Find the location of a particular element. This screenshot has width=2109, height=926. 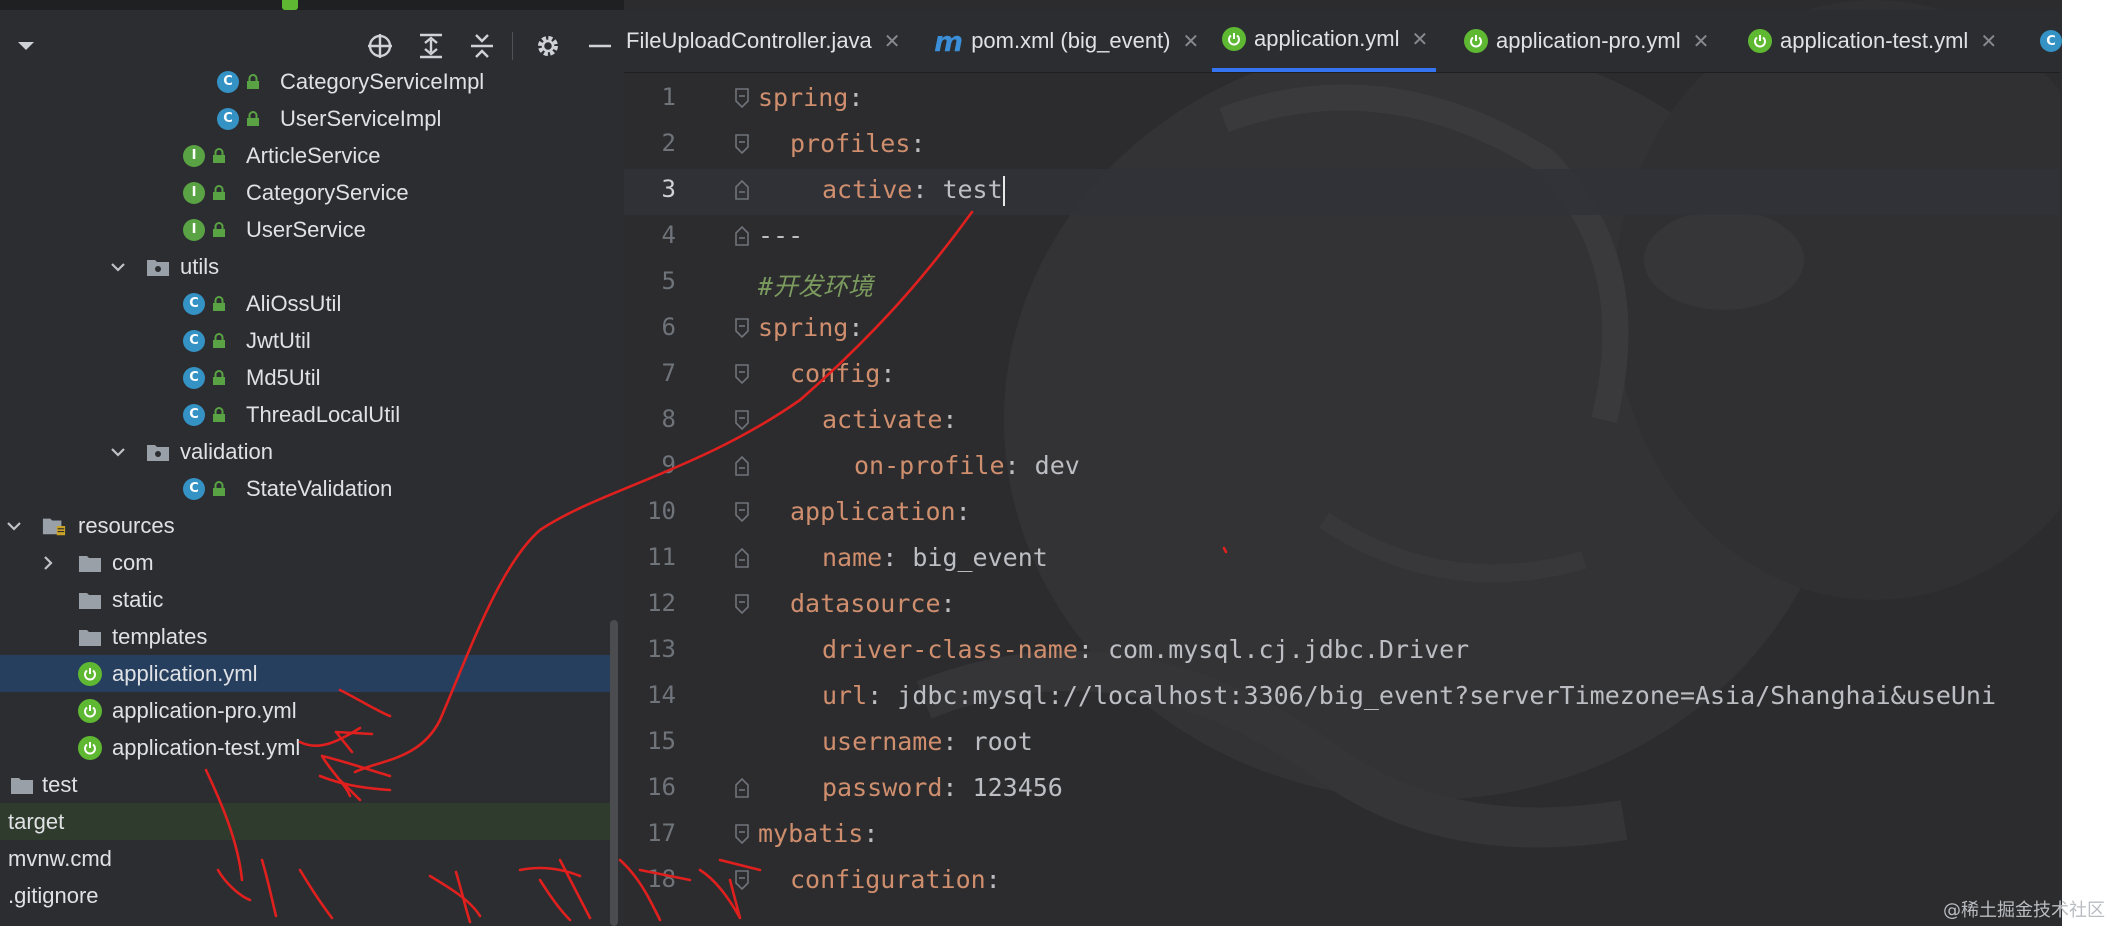

code-line: 17 mybatis: is located at coordinates (1343, 836).